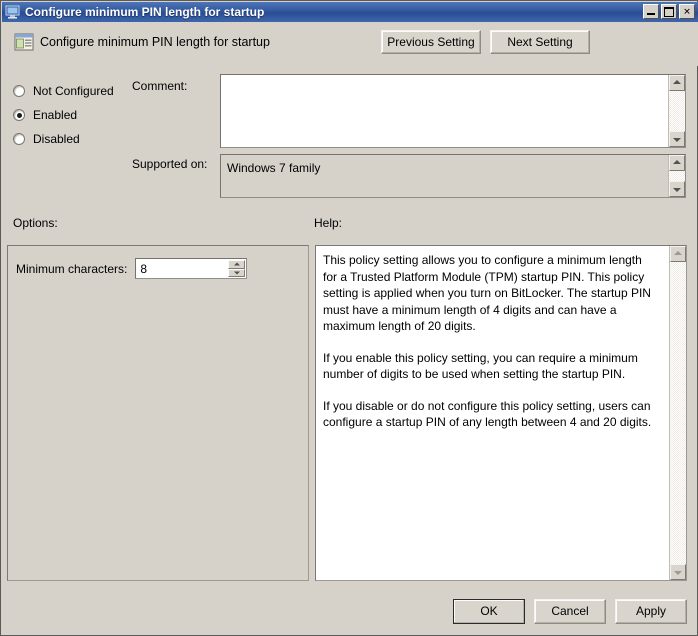 The height and width of the screenshot is (636, 698). I want to click on maximize-button, so click(669, 11).